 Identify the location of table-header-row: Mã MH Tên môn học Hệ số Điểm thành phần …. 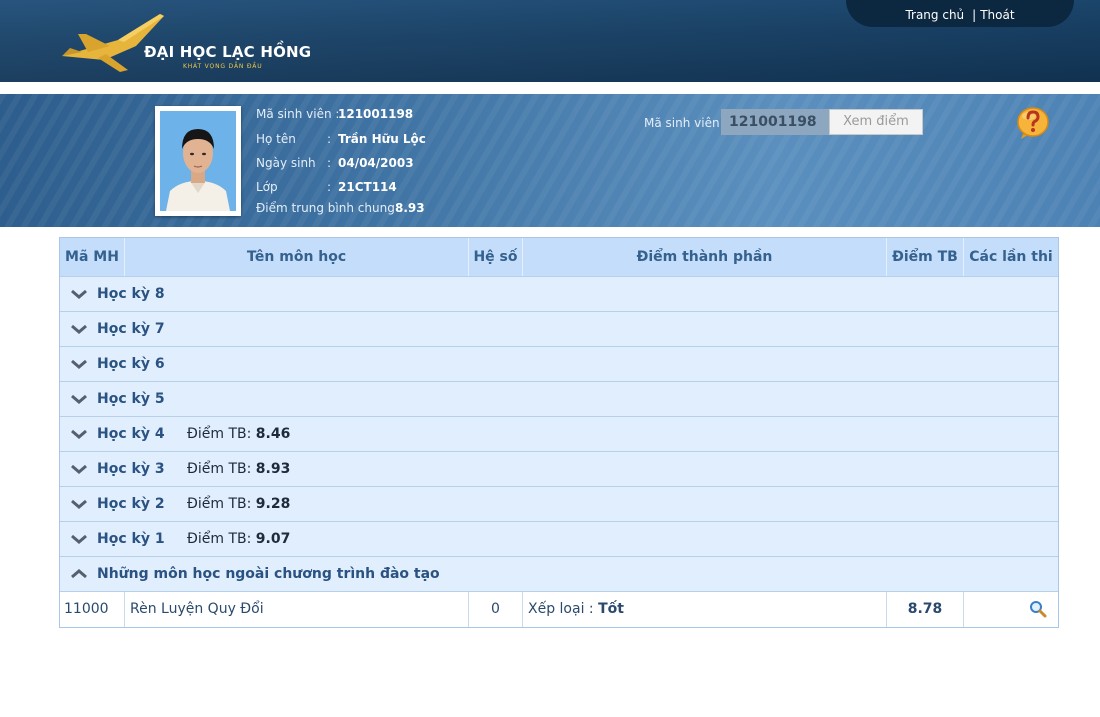
(559, 257).